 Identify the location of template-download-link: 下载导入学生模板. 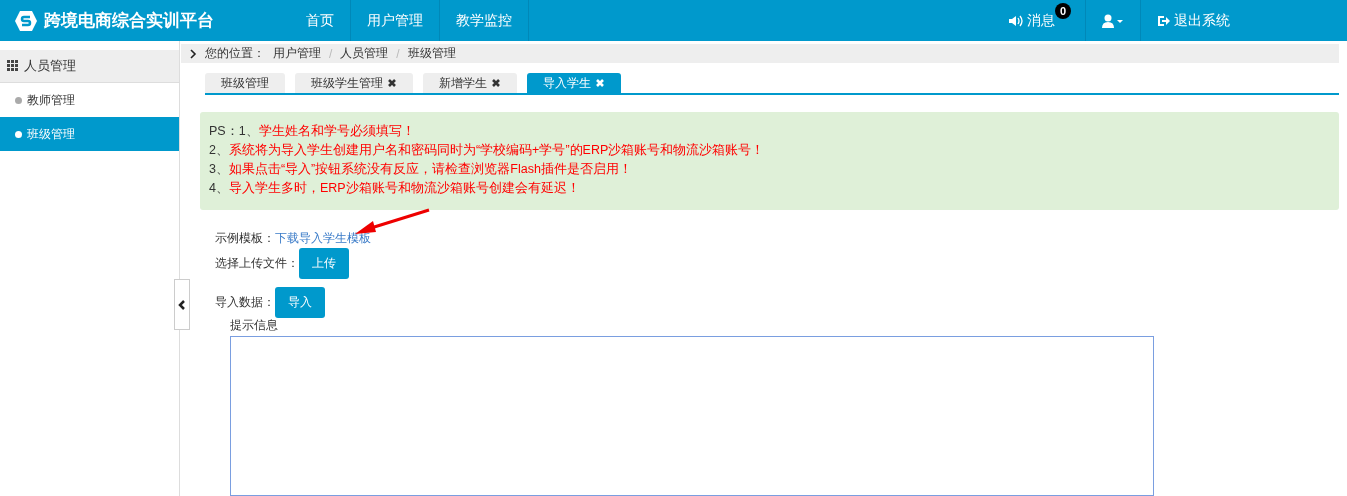
(323, 238).